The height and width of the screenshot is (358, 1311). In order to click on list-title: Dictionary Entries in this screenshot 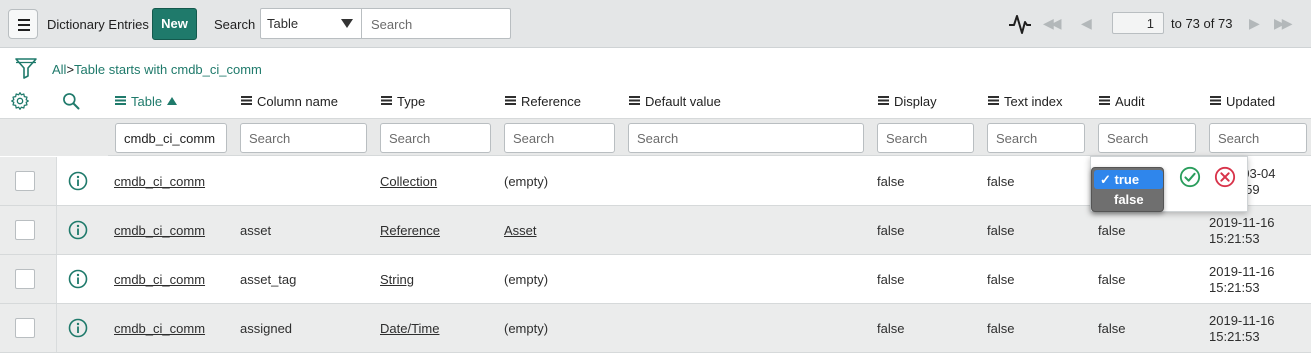, I will do `click(98, 24)`.